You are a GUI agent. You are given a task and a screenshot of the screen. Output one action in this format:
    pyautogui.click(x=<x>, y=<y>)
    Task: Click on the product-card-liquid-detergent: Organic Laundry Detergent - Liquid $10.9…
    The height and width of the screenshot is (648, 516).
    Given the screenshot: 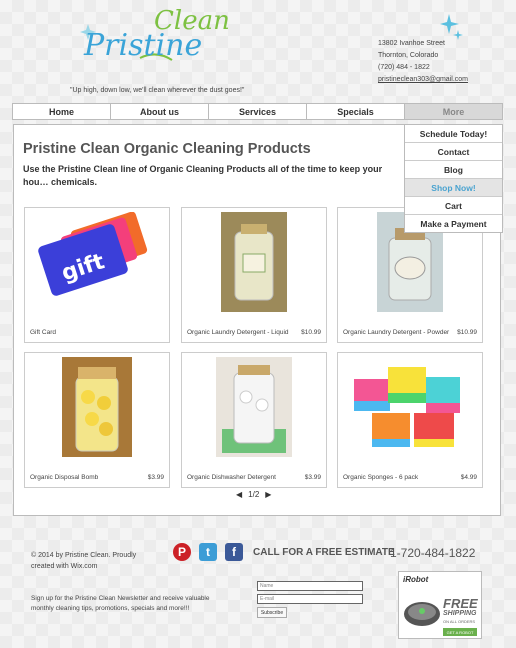 What is the action you would take?
    pyautogui.click(x=254, y=275)
    